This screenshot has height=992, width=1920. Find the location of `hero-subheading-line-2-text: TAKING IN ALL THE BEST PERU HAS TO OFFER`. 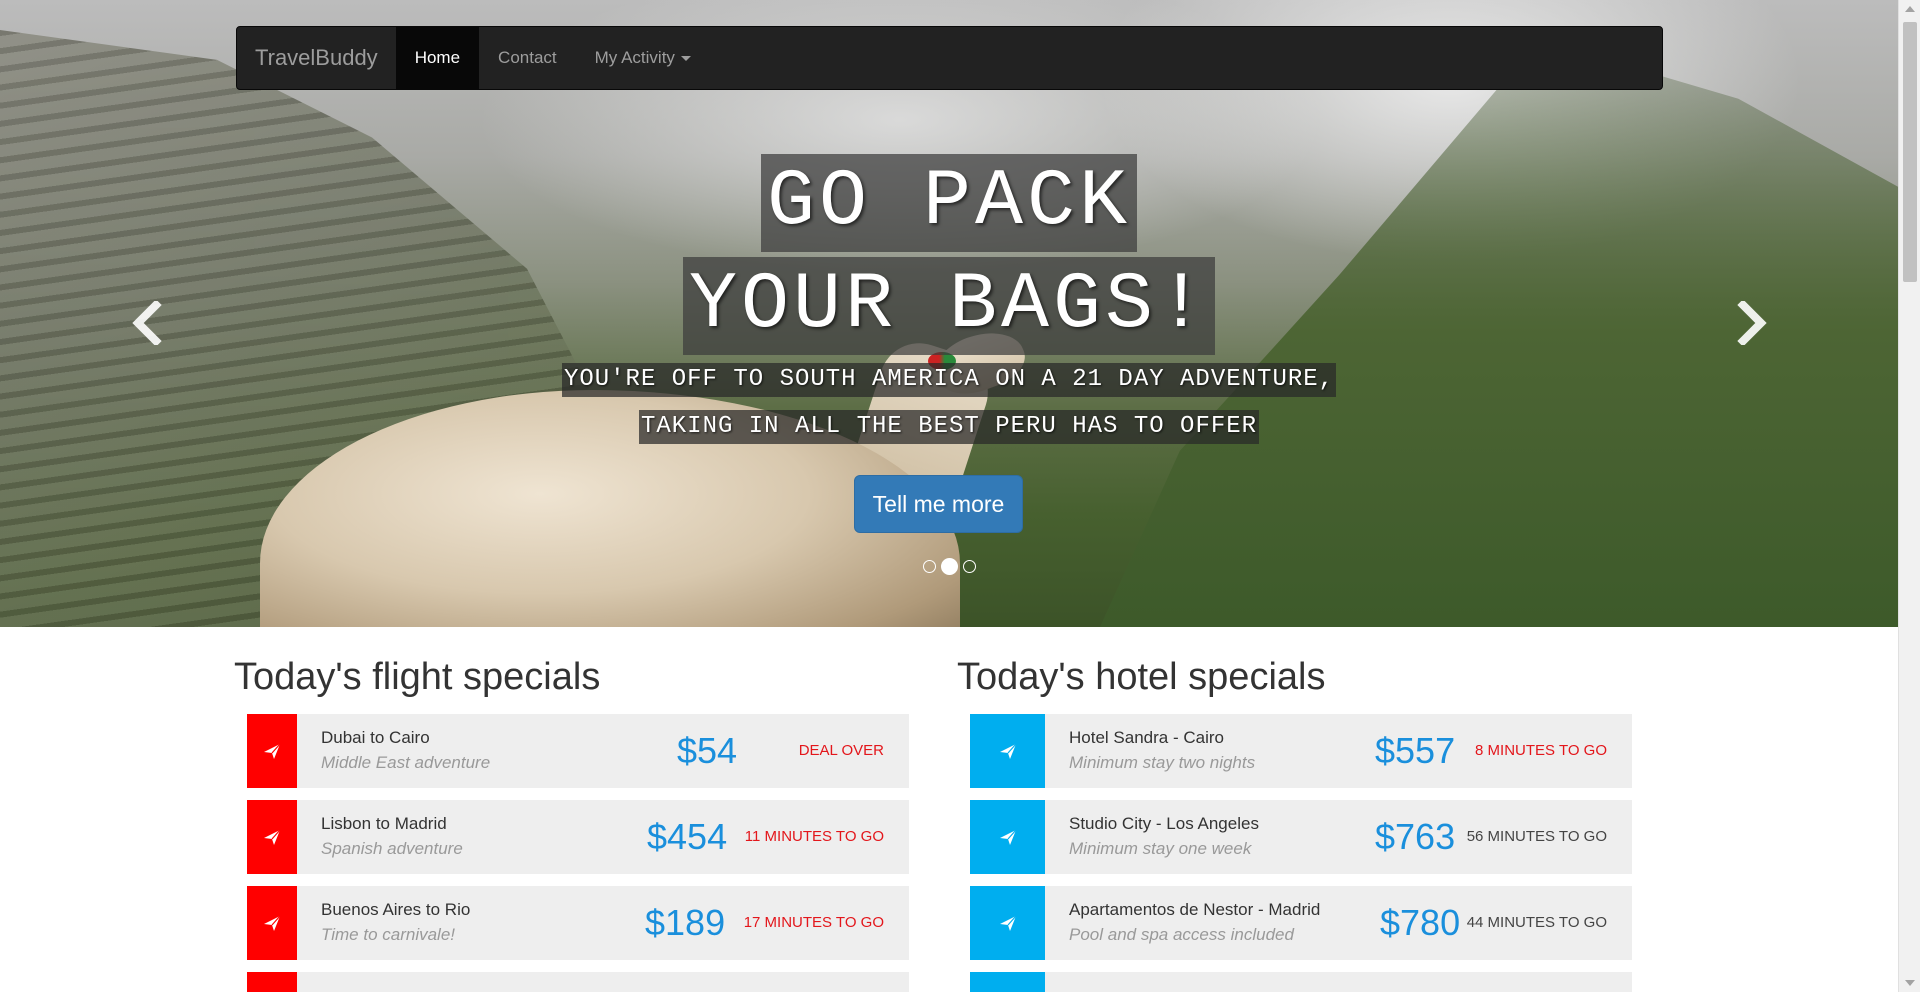

hero-subheading-line-2-text: TAKING IN ALL THE BEST PERU HAS TO OFFER is located at coordinates (949, 427).